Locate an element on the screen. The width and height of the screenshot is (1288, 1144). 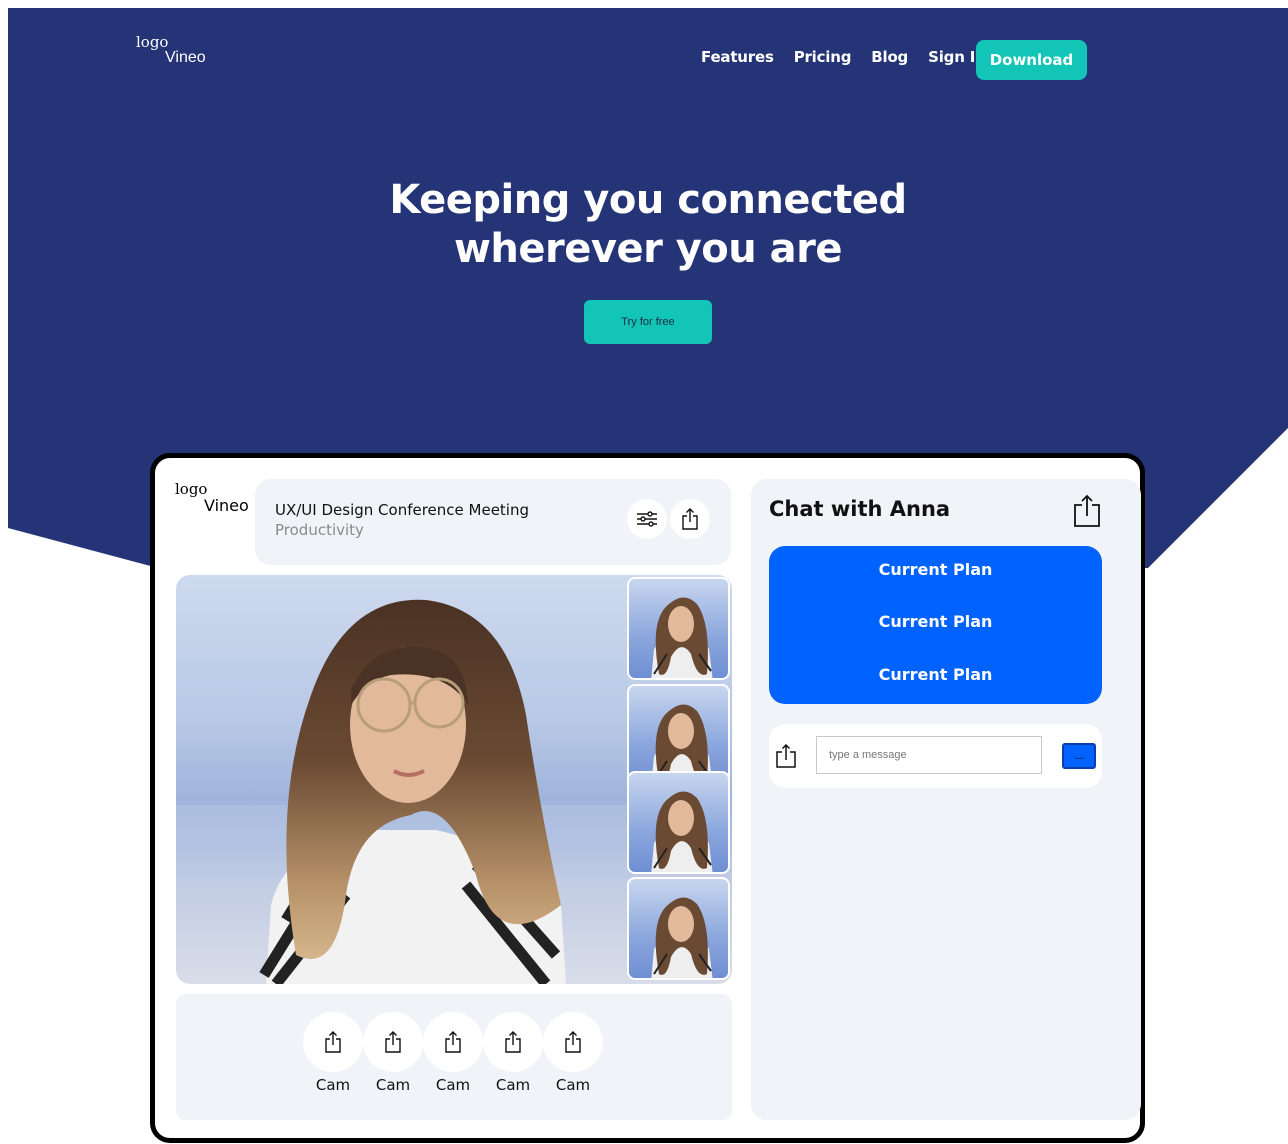
message-bar: ⌴ is located at coordinates (935, 756).